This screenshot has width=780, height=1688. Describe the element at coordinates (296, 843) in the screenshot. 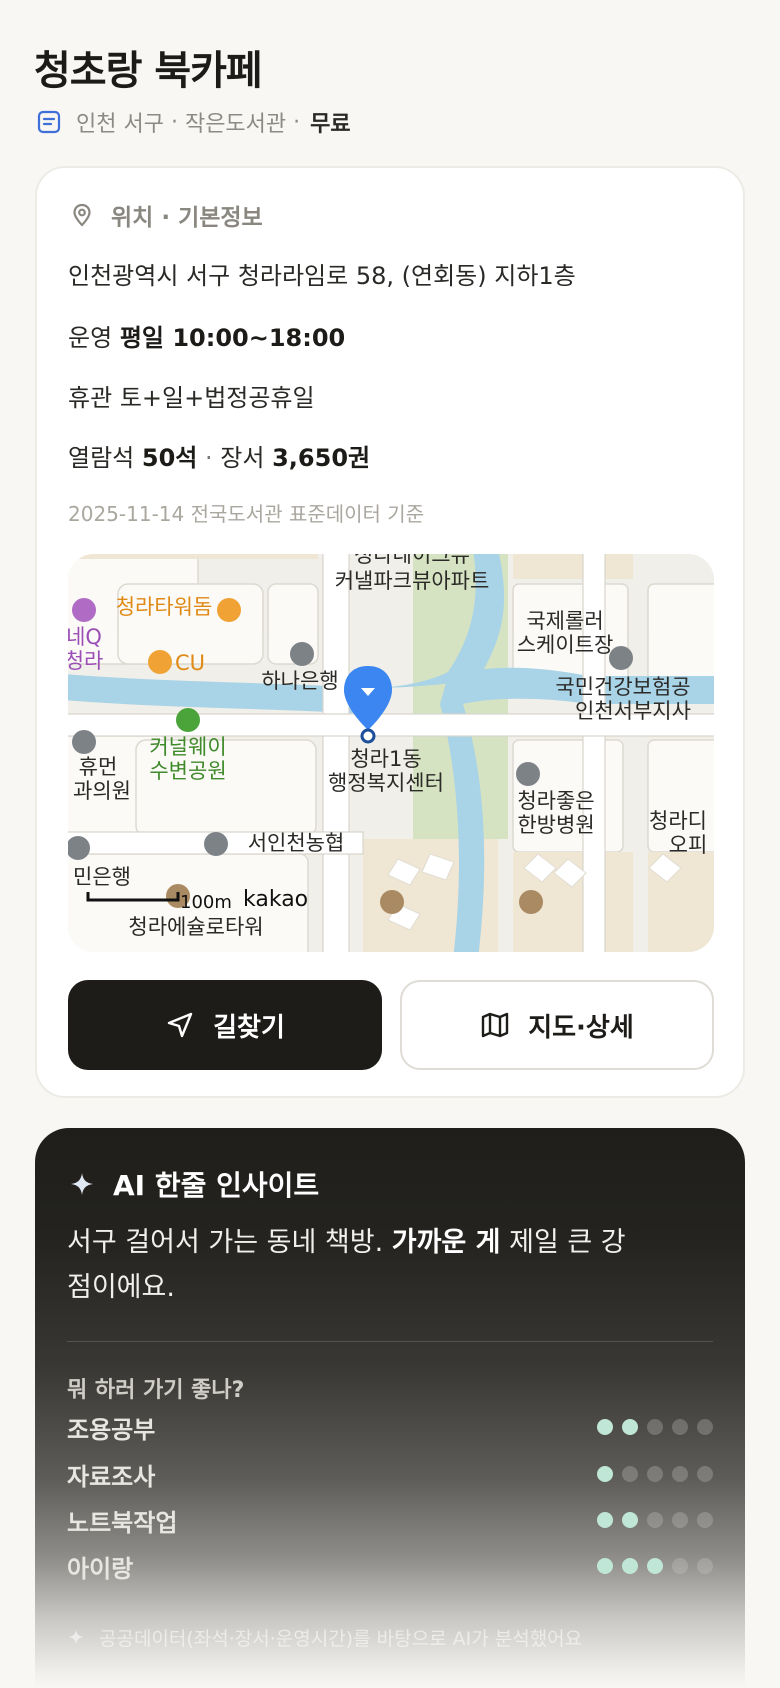

I see `map-label-nh-bank: 서인천농협` at that location.